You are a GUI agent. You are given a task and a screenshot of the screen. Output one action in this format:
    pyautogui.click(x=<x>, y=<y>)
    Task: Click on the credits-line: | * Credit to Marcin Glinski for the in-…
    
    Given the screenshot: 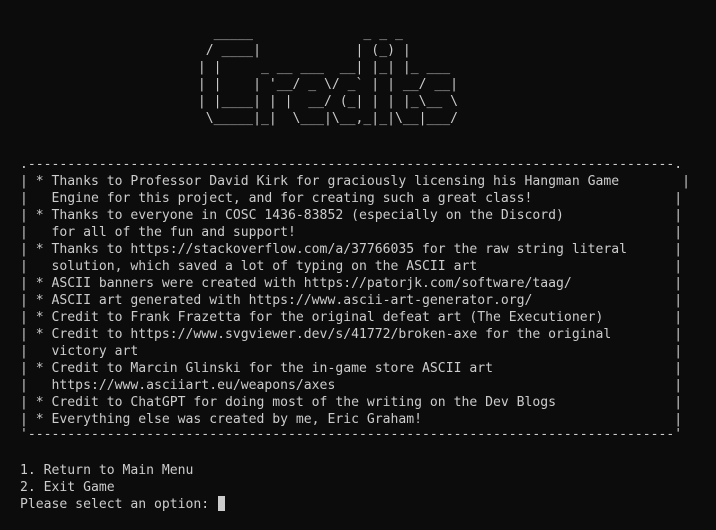 What is the action you would take?
    pyautogui.click(x=351, y=368)
    